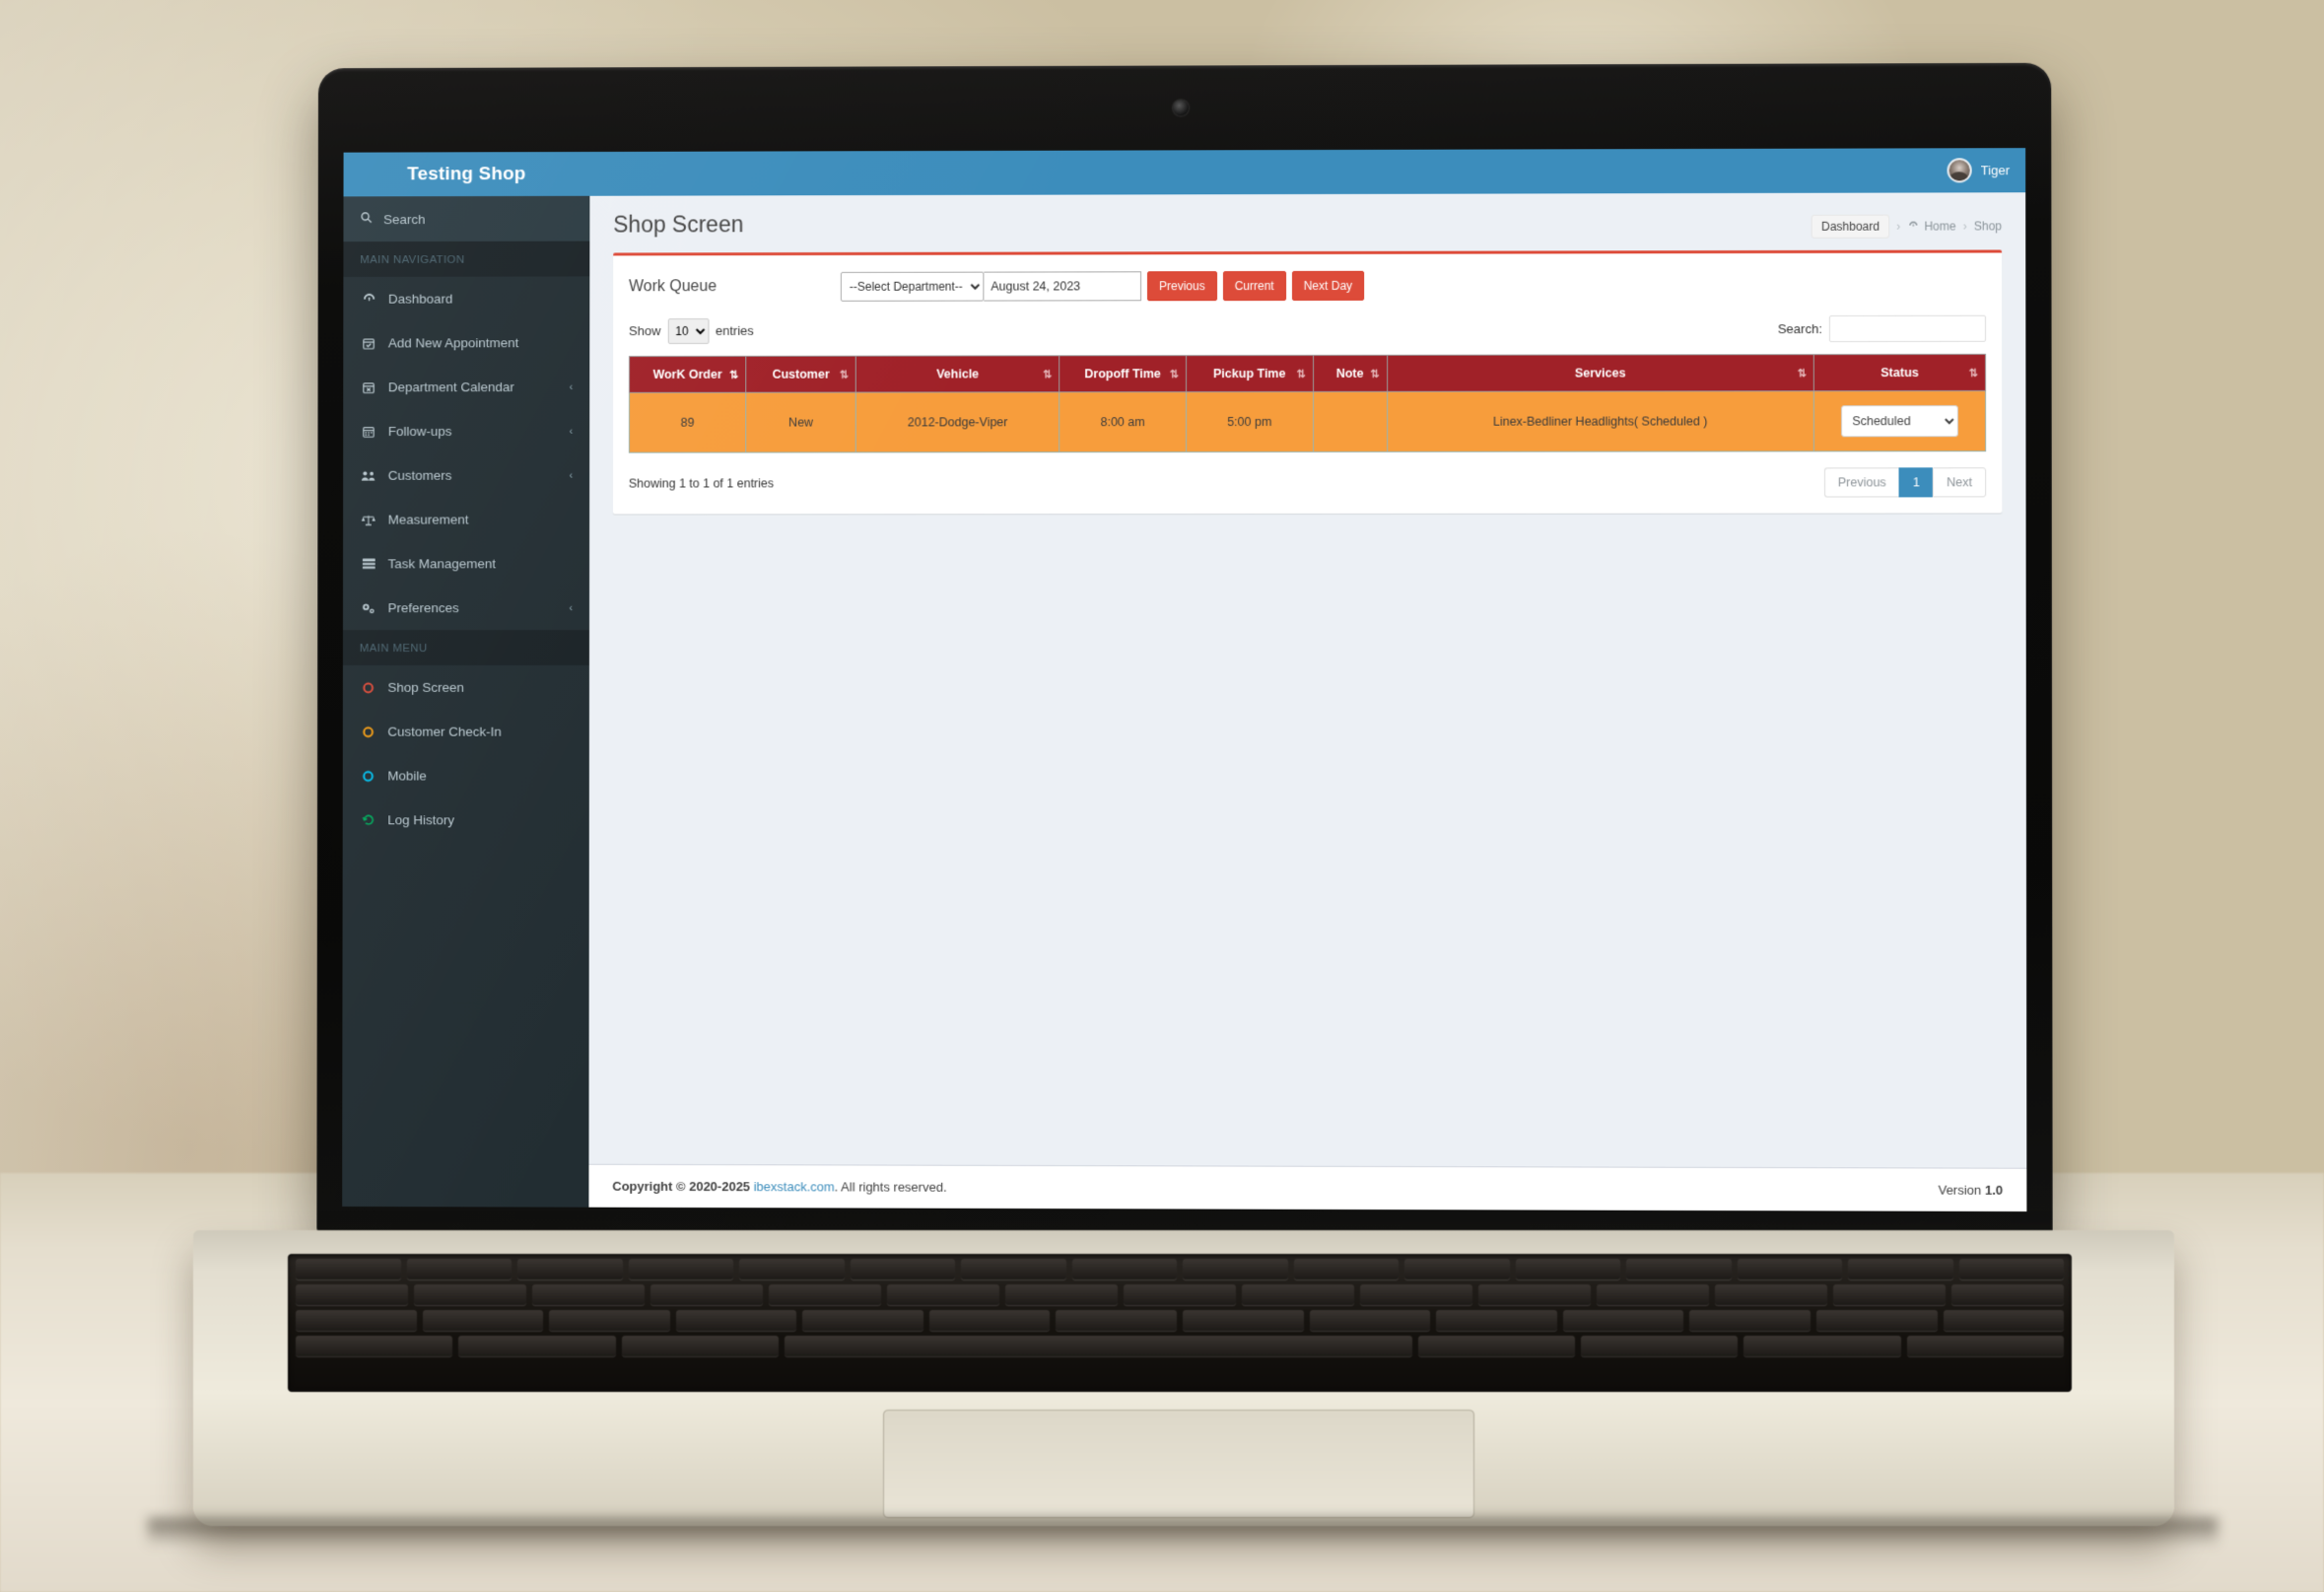 This screenshot has width=2324, height=1592. I want to click on calendar-icon, so click(369, 432).